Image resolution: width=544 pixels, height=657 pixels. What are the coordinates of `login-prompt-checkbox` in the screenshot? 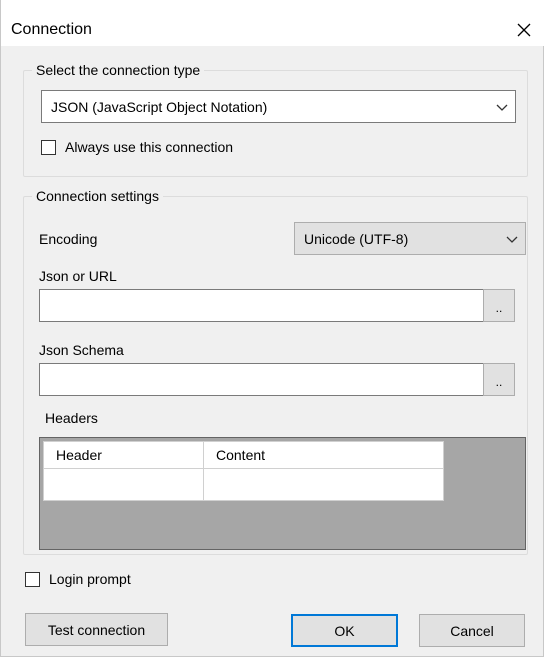 It's located at (32, 579).